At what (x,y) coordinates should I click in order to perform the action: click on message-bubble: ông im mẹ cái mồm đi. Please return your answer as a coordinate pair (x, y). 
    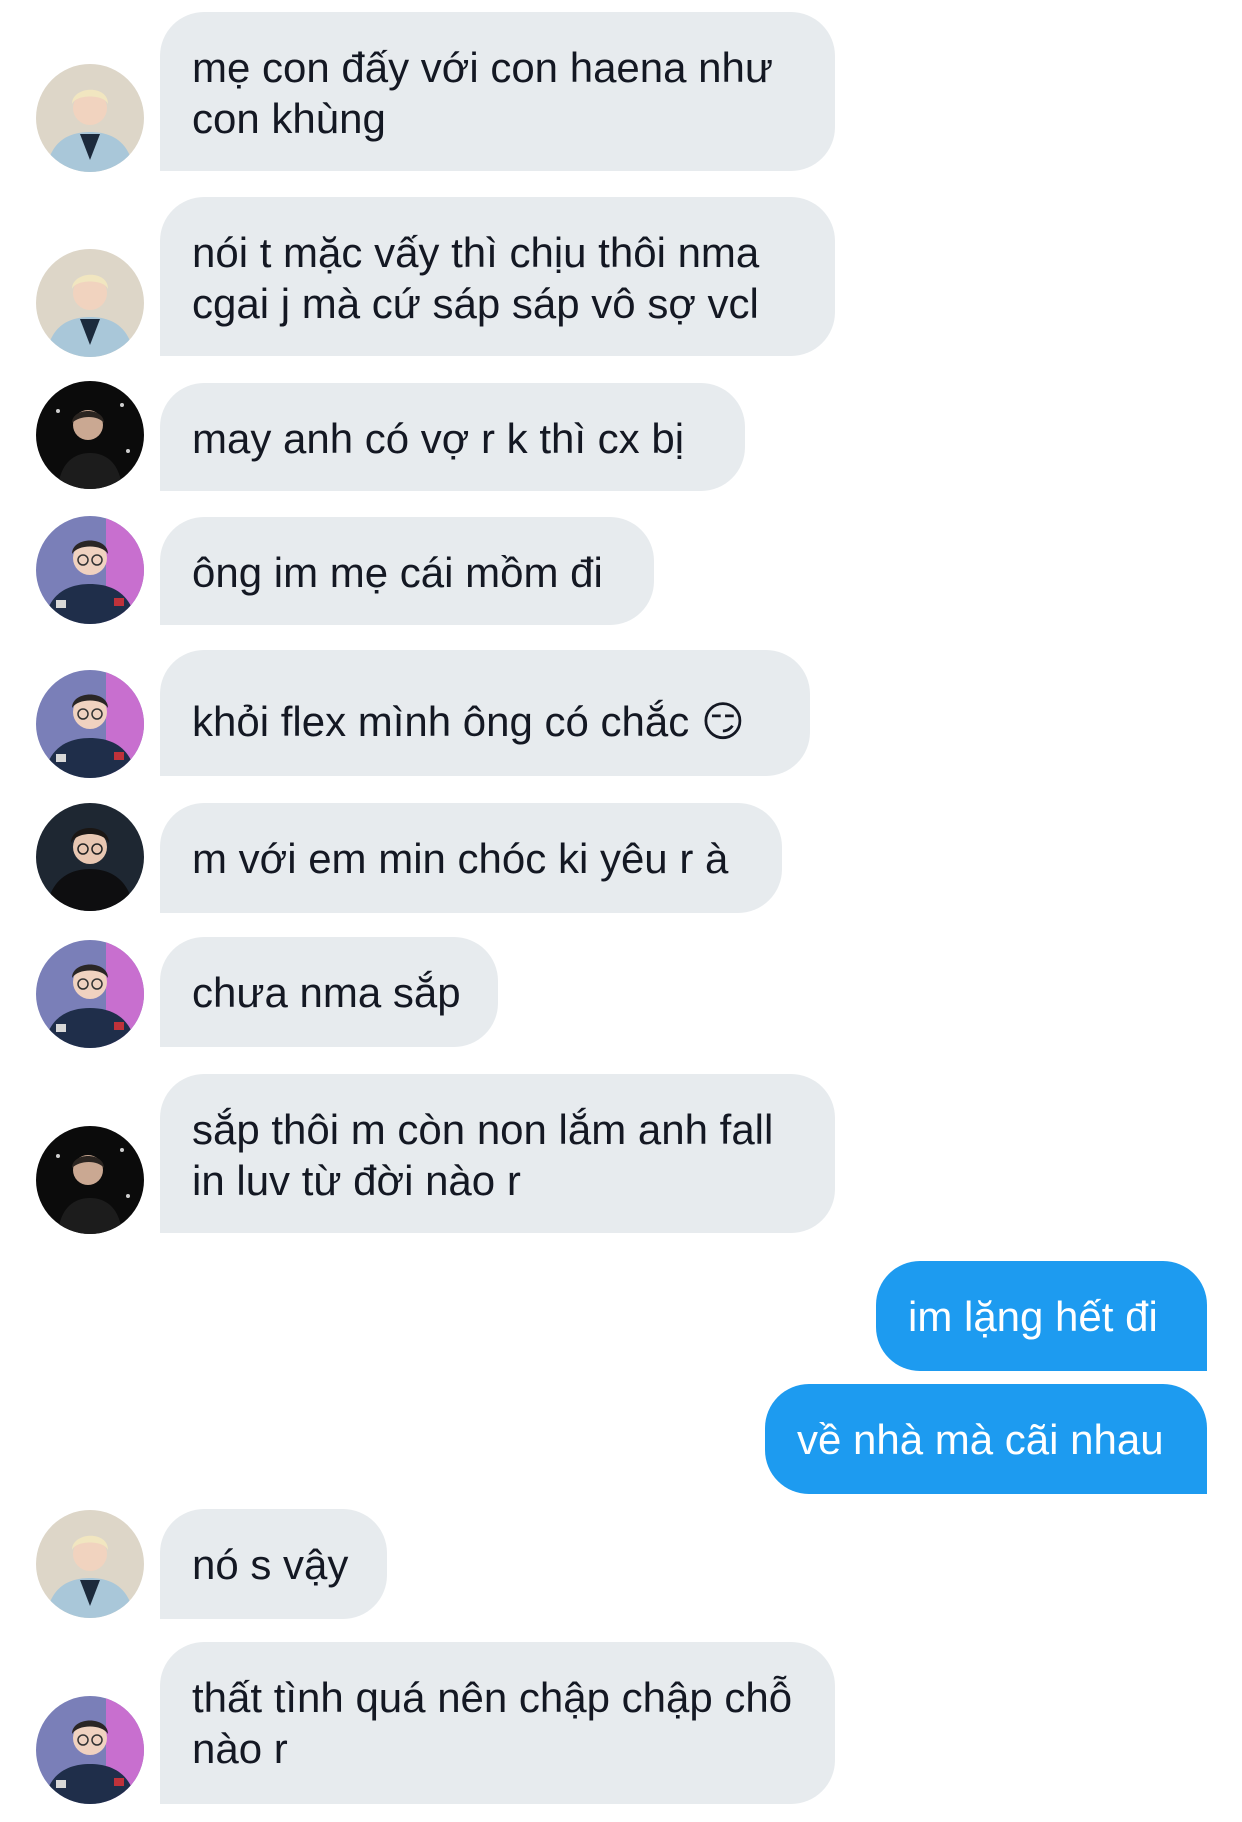
    Looking at the image, I should click on (407, 571).